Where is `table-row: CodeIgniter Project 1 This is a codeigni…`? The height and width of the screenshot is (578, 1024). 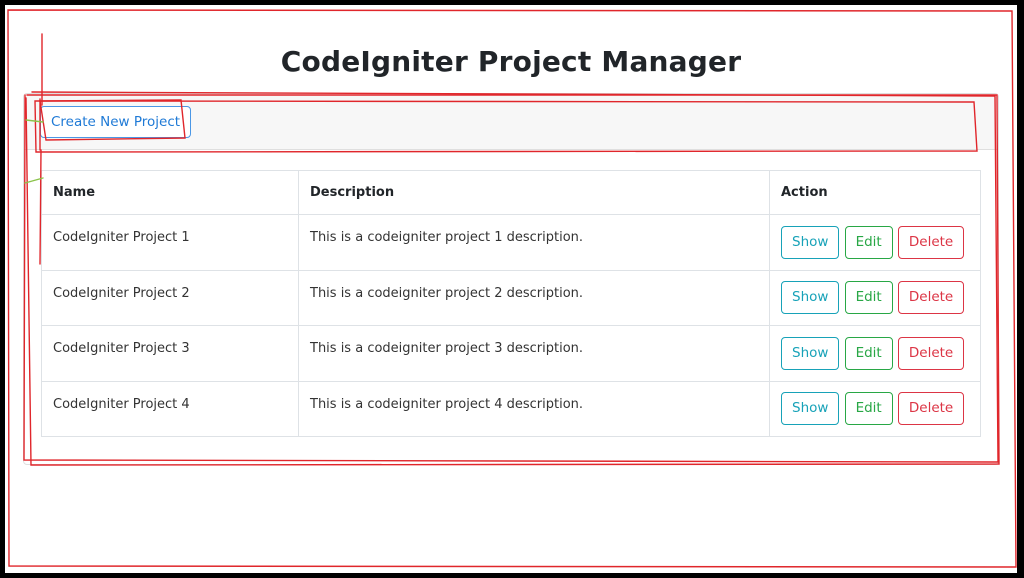
table-row: CodeIgniter Project 1 This is a codeigni… is located at coordinates (511, 242).